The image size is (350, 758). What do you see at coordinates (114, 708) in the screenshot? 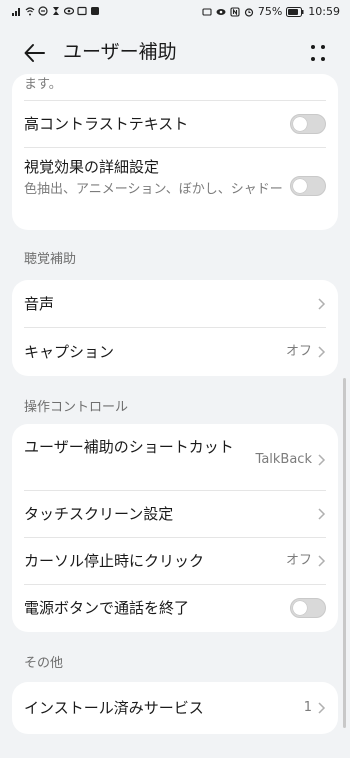
I see `installed-services-label: インストール済みサービス` at bounding box center [114, 708].